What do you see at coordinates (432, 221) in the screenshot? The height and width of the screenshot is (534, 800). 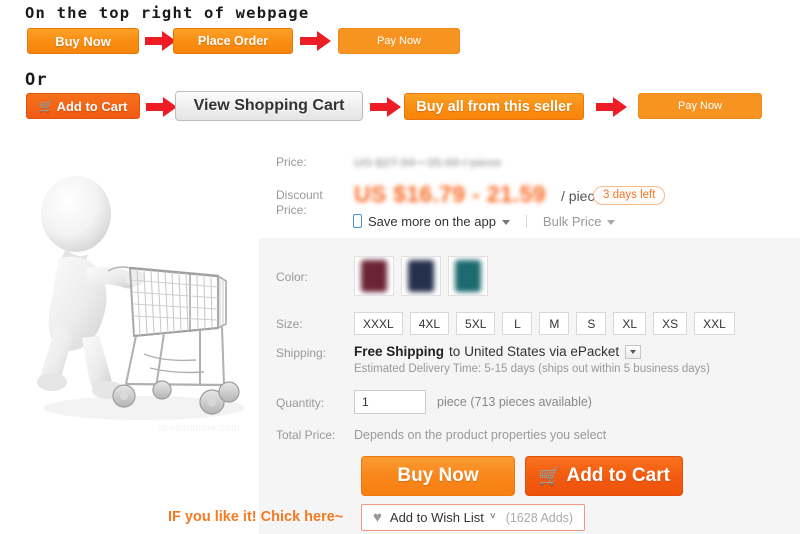 I see `save-more-on-app-link: Save more on the app` at bounding box center [432, 221].